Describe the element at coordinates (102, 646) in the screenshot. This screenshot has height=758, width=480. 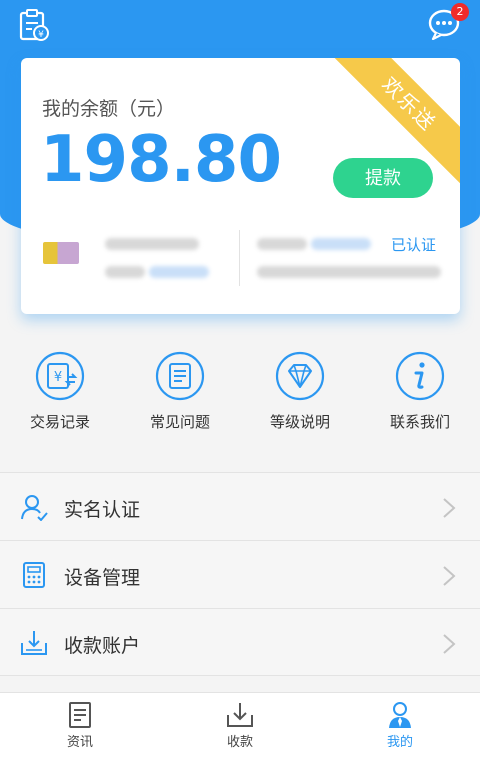
I see `menu-label: 收款账户` at that location.